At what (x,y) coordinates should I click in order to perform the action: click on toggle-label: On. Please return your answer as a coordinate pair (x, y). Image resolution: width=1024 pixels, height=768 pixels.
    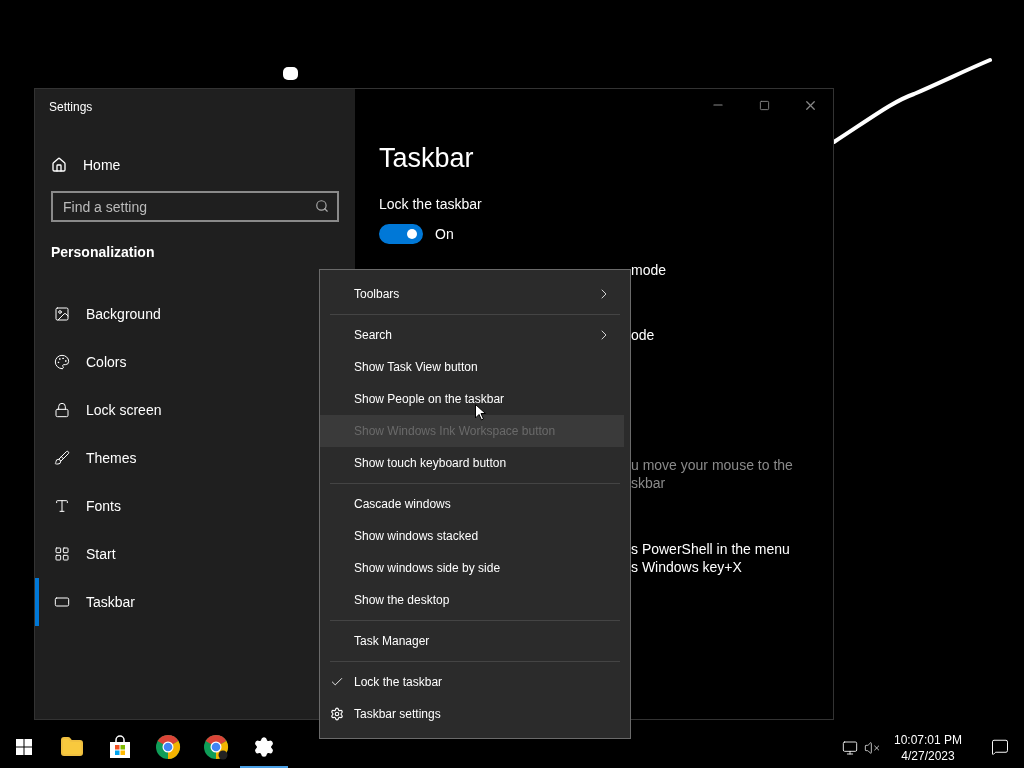
    Looking at the image, I should click on (444, 234).